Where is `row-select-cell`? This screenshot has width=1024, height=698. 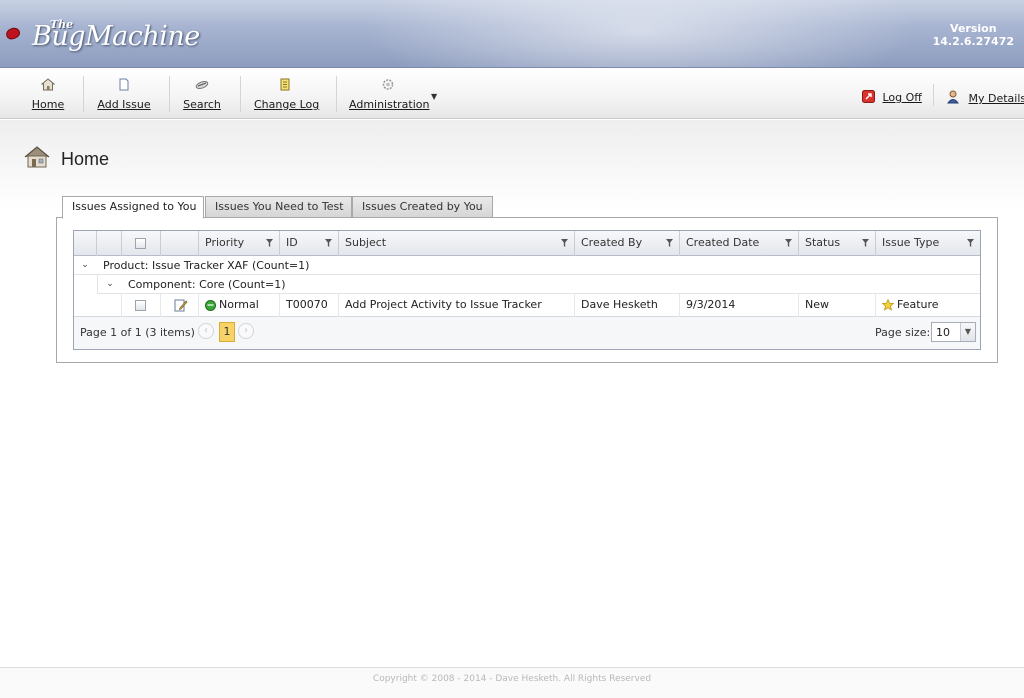 row-select-cell is located at coordinates (141, 305).